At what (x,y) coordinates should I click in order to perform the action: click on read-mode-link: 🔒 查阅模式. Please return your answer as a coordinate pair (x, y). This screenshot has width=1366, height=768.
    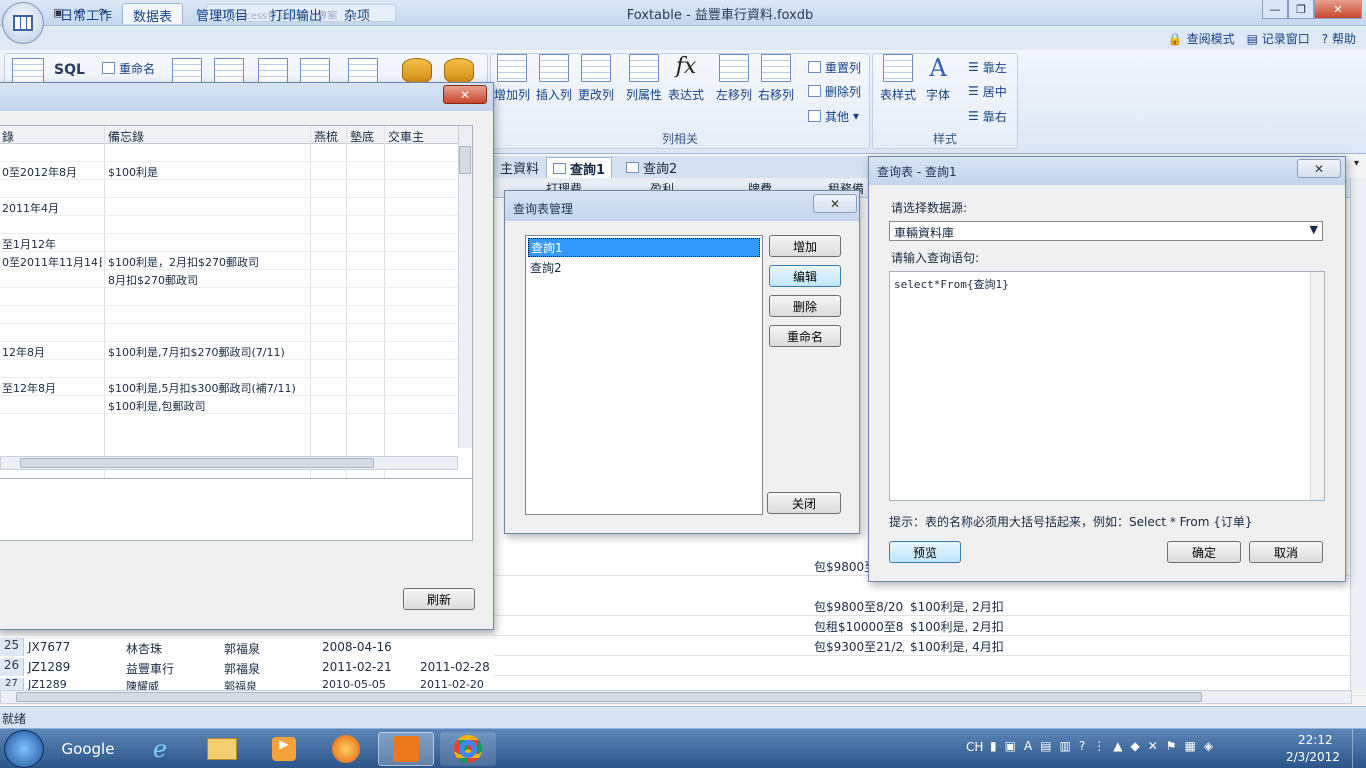
    Looking at the image, I should click on (1201, 38).